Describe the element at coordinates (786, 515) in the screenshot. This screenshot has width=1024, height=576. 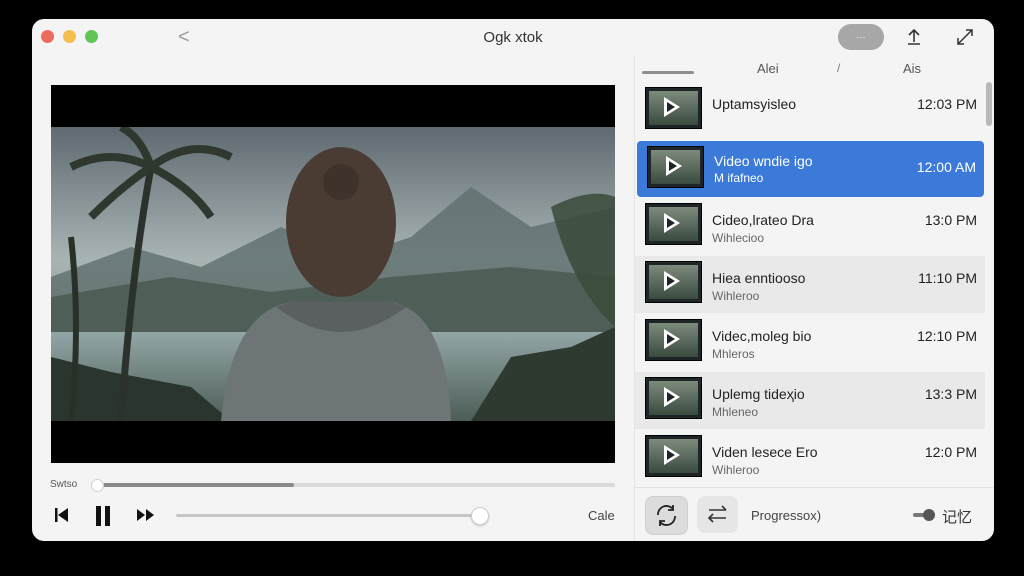
I see `progress-label: Progressox)` at that location.